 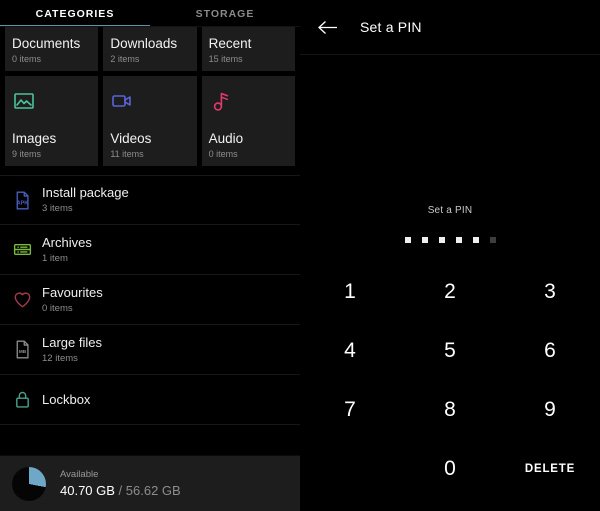 I want to click on keypad-delete-button: DELETE, so click(x=550, y=468).